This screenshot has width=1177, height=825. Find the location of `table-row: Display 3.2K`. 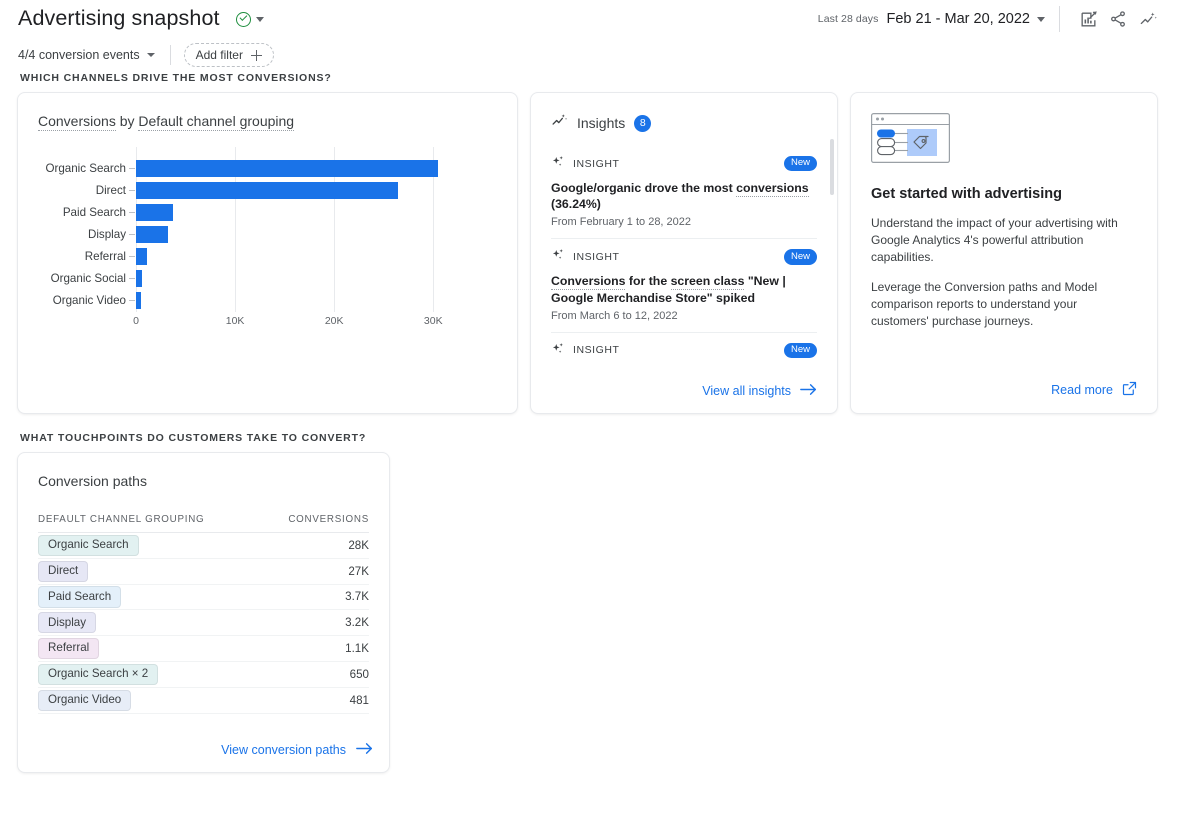

table-row: Display 3.2K is located at coordinates (203, 623).